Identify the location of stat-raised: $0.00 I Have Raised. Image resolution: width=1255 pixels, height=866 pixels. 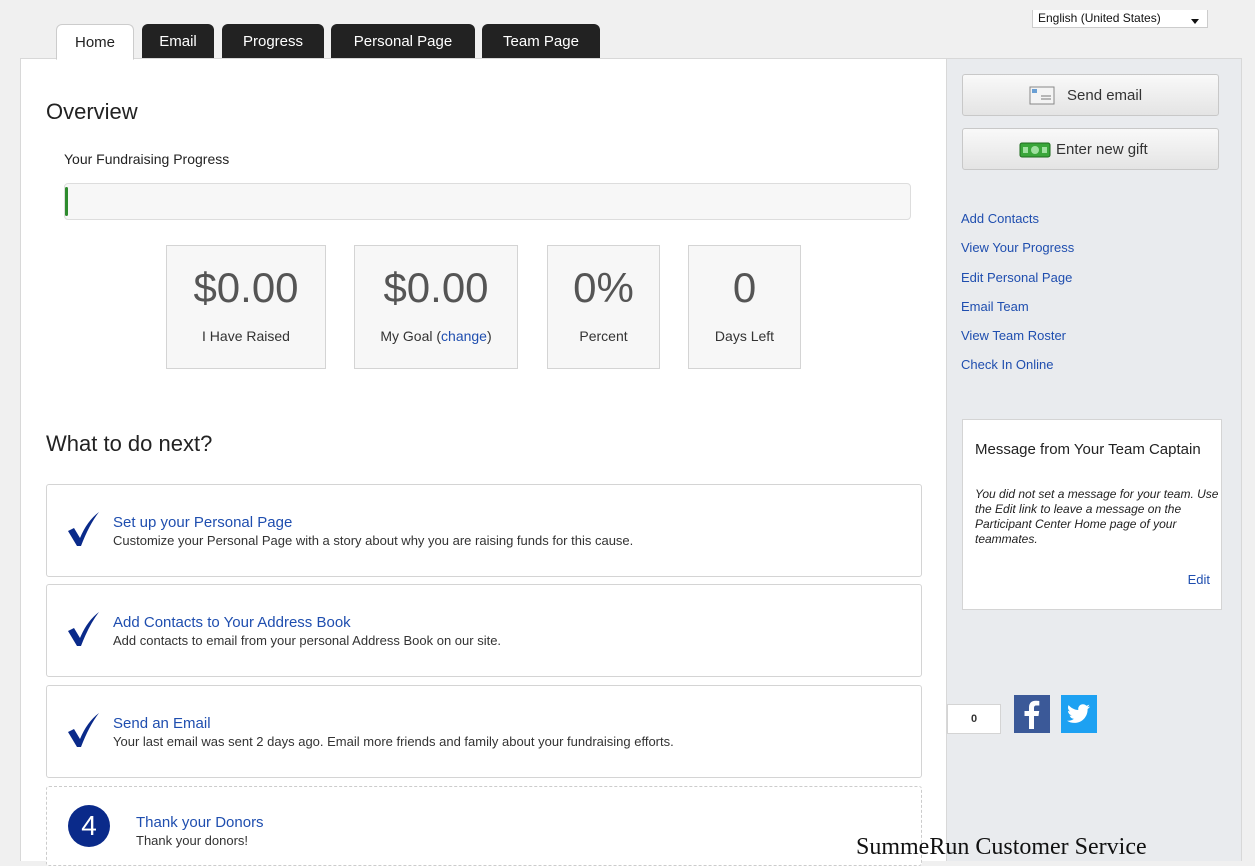
(246, 307).